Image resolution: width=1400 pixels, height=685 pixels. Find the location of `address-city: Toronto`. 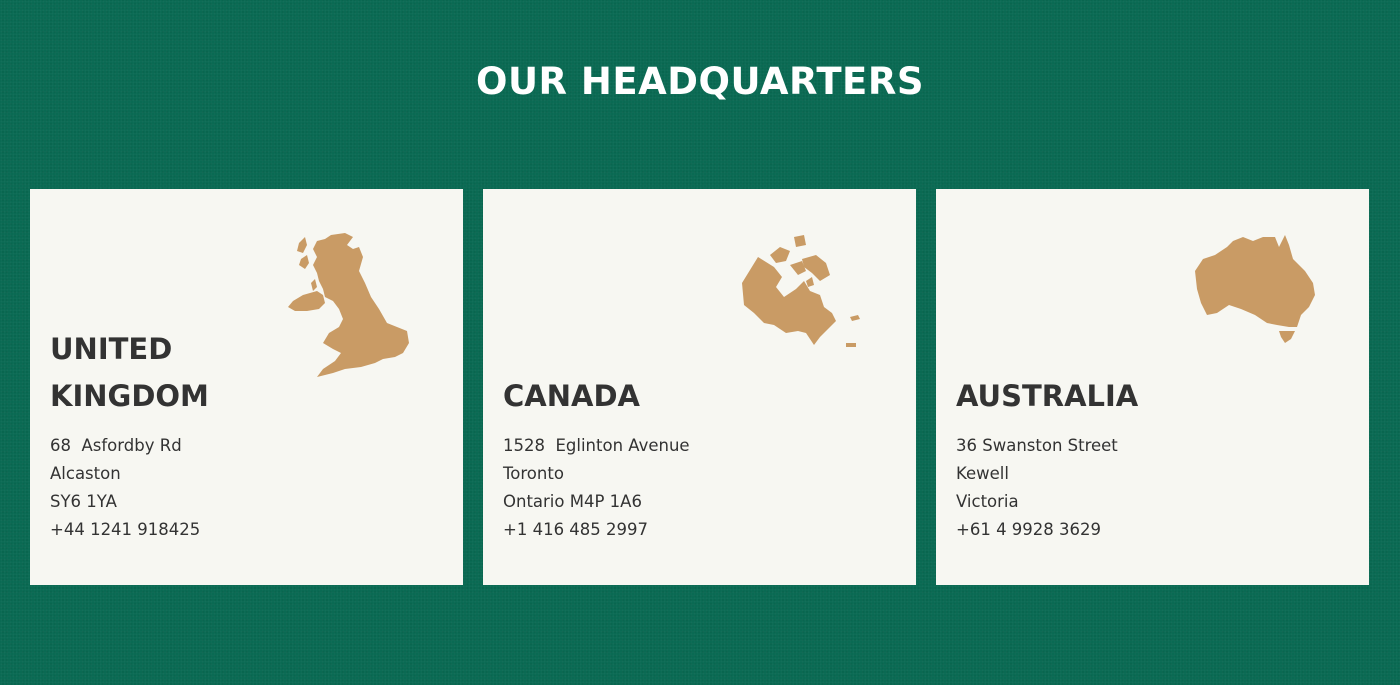

address-city: Toronto is located at coordinates (533, 473).